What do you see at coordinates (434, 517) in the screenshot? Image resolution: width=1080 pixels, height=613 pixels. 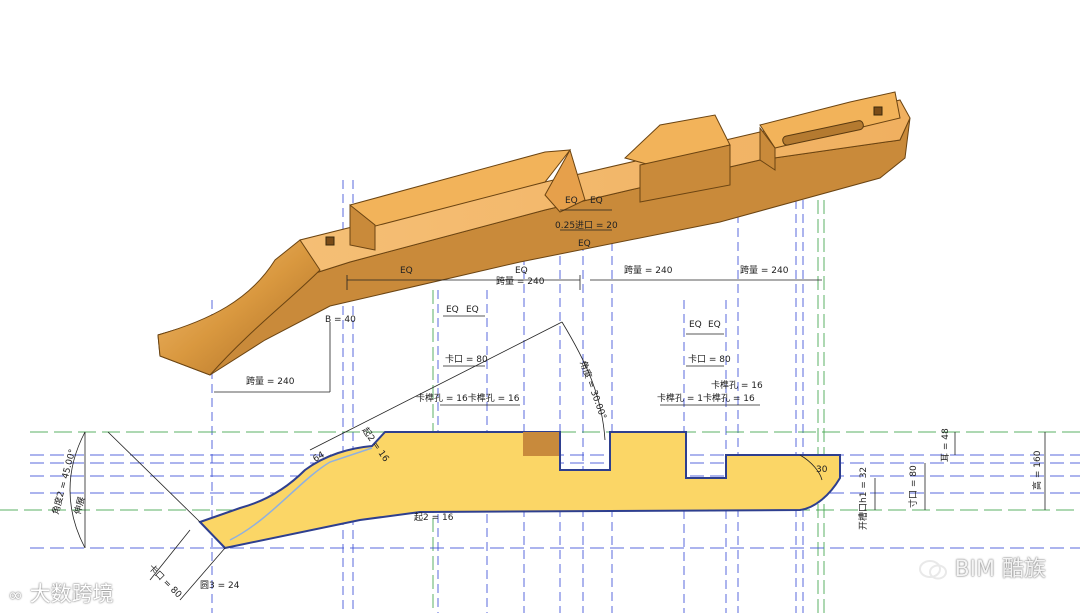 I see `dim-2d-bottom16: 起2 = 16` at bounding box center [434, 517].